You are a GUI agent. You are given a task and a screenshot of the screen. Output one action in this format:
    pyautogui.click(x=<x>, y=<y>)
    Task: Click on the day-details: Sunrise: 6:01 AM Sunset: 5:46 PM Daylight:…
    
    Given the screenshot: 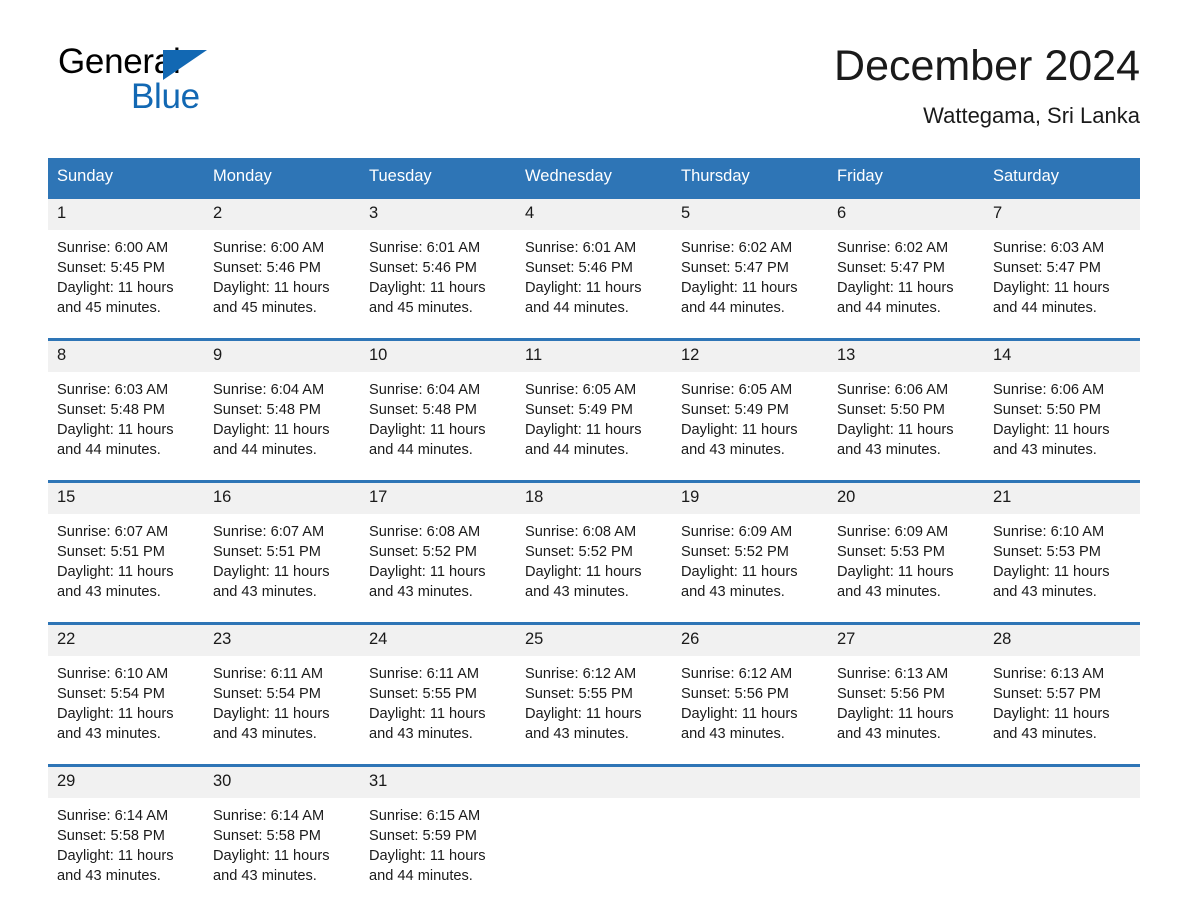 What is the action you would take?
    pyautogui.click(x=594, y=277)
    